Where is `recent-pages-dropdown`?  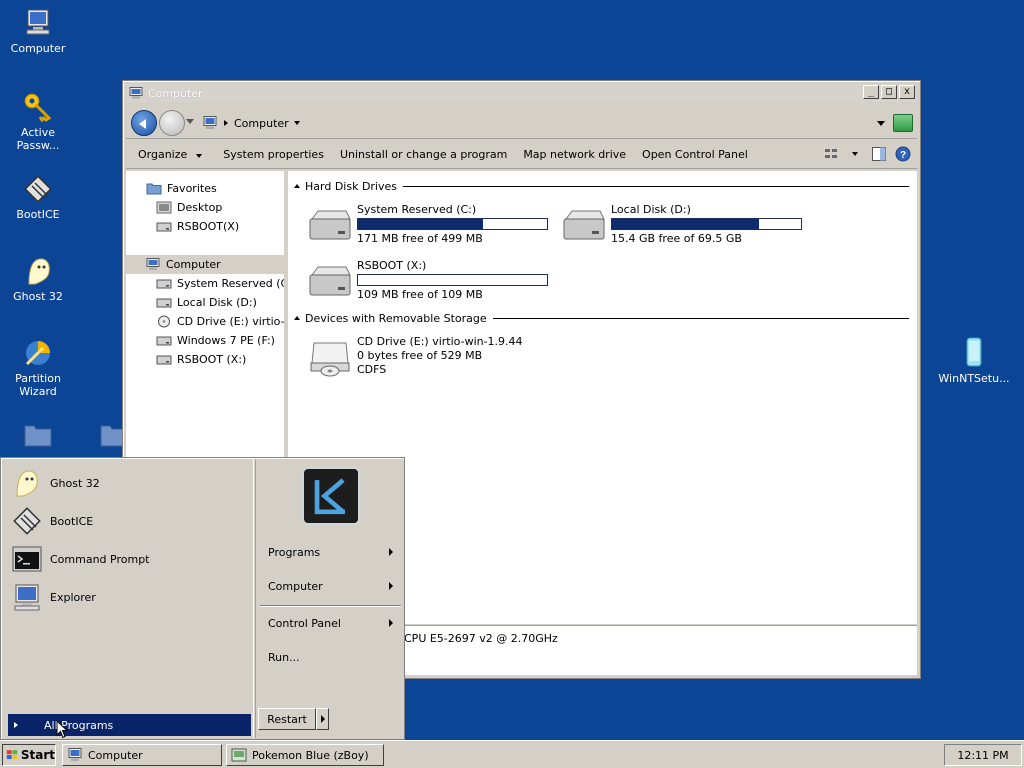 recent-pages-dropdown is located at coordinates (190, 121).